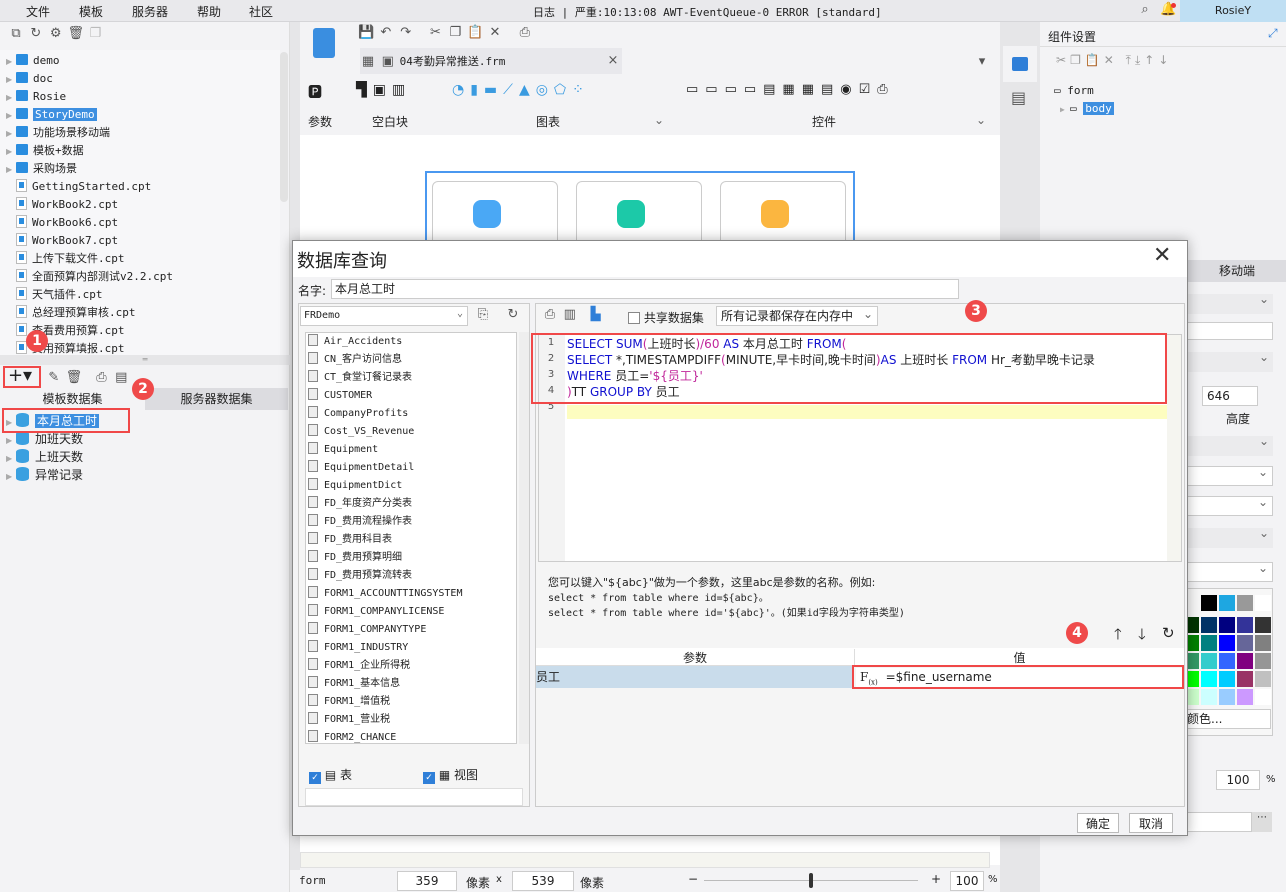  I want to click on widget-icons: ▭▭▭▭▤▦▦▤◉☑⎙, so click(790, 89).